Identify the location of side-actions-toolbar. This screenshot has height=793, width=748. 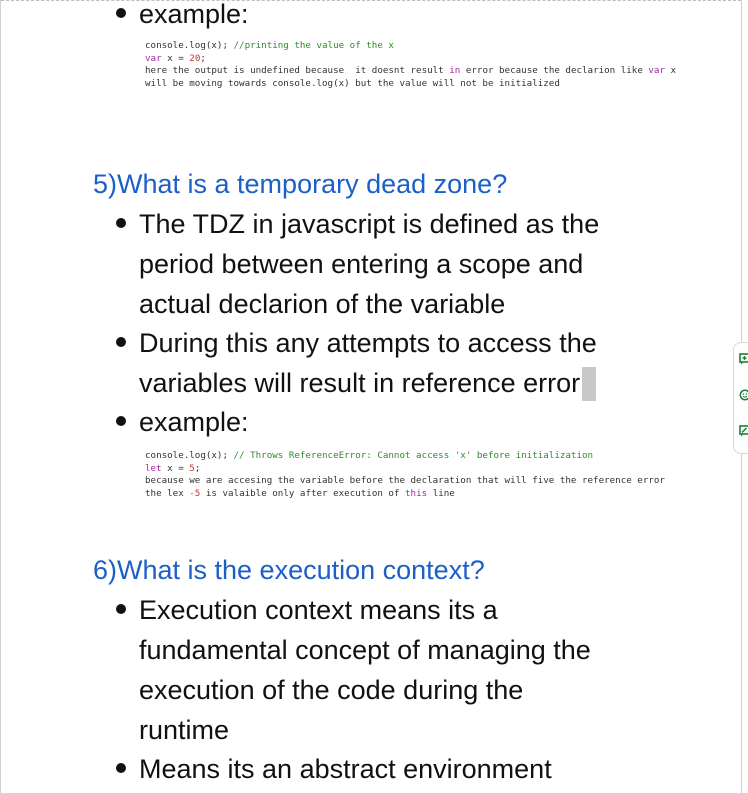
(740, 398).